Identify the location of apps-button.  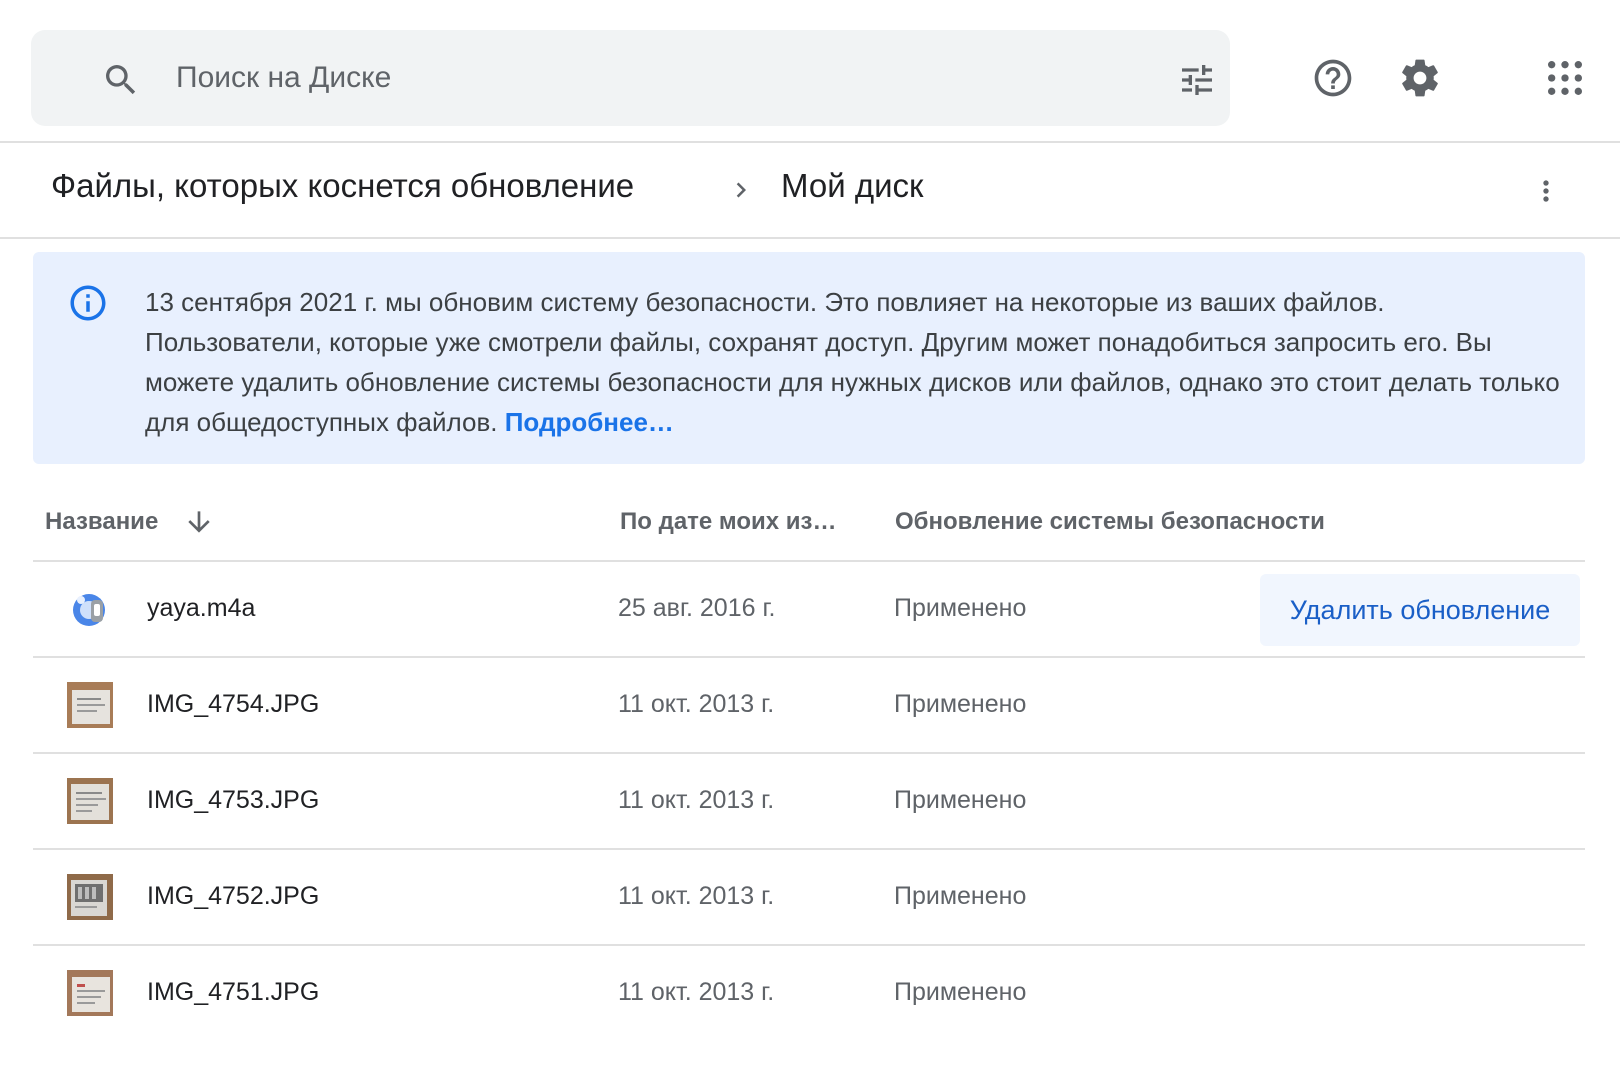
(1565, 78).